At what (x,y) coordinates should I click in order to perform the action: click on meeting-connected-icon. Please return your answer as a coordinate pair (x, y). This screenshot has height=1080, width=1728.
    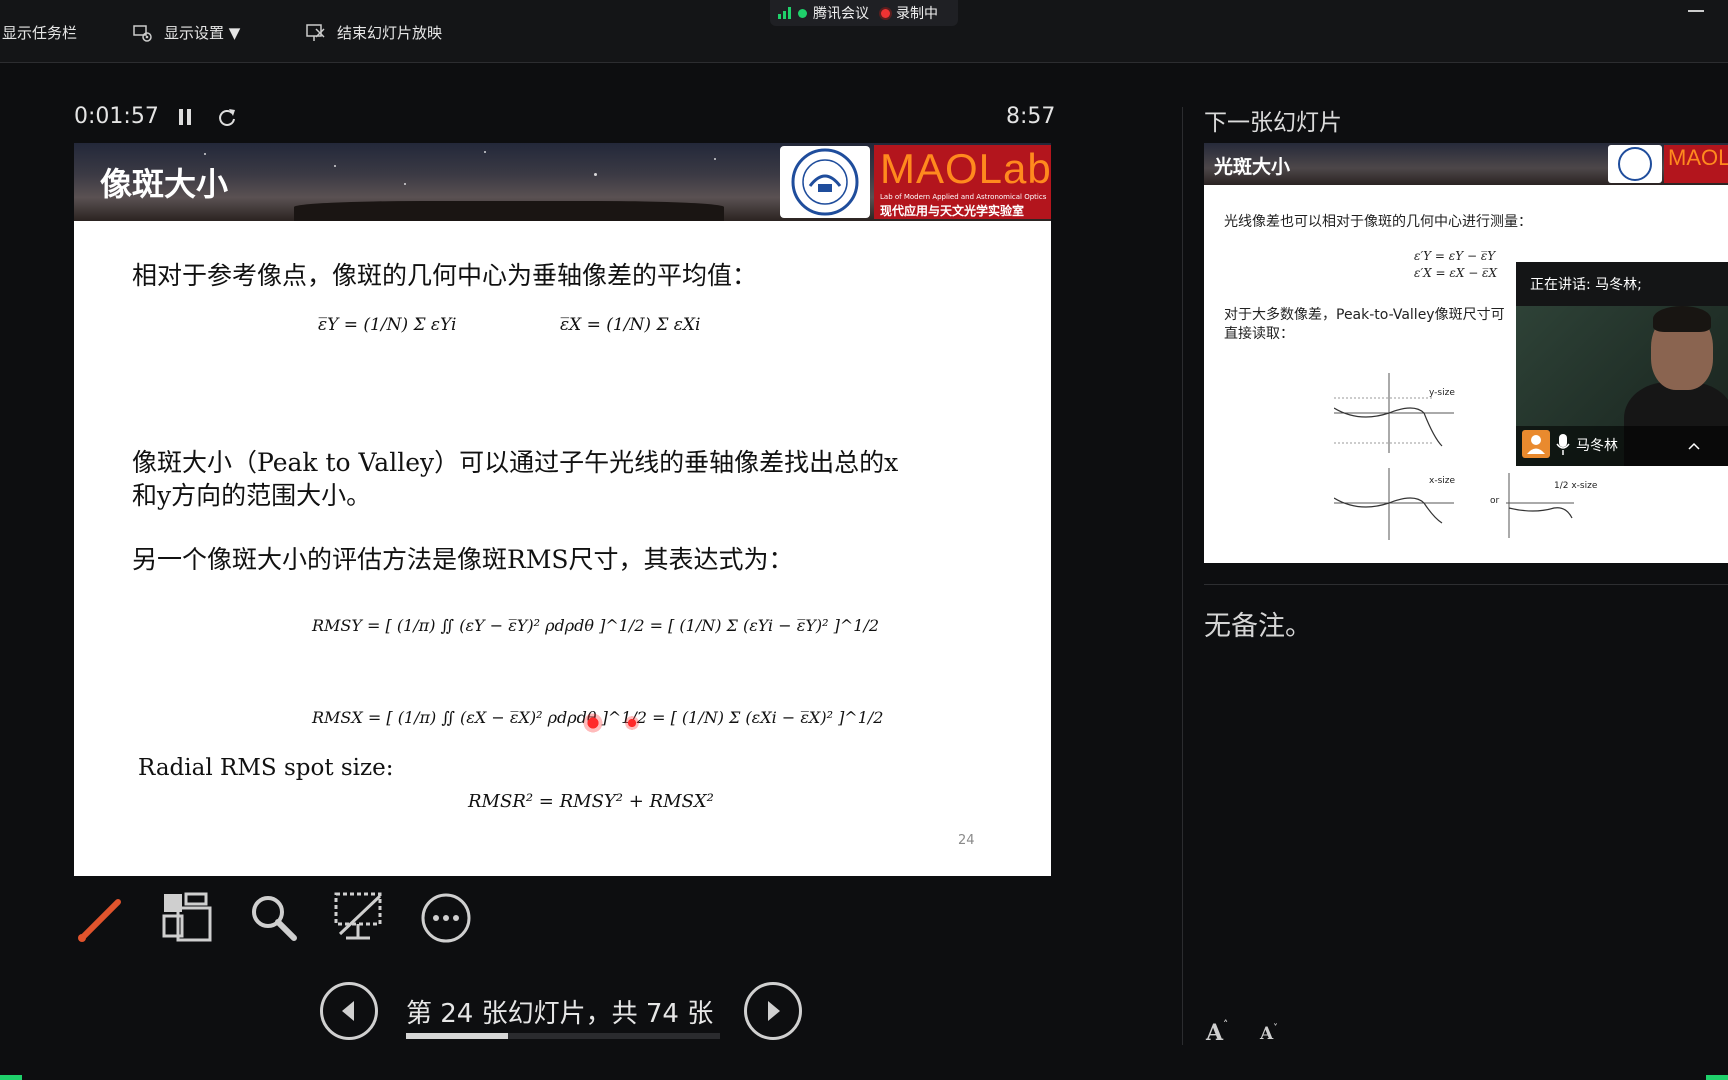
    Looking at the image, I should click on (802, 13).